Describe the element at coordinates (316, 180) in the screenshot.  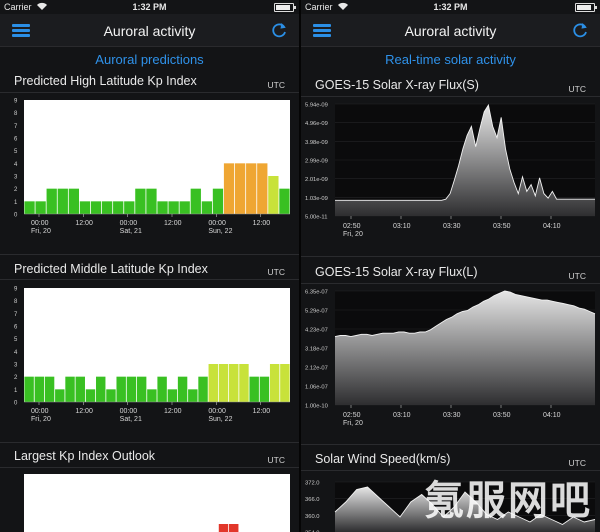
I see `y-tick-label: 2.01e-09` at that location.